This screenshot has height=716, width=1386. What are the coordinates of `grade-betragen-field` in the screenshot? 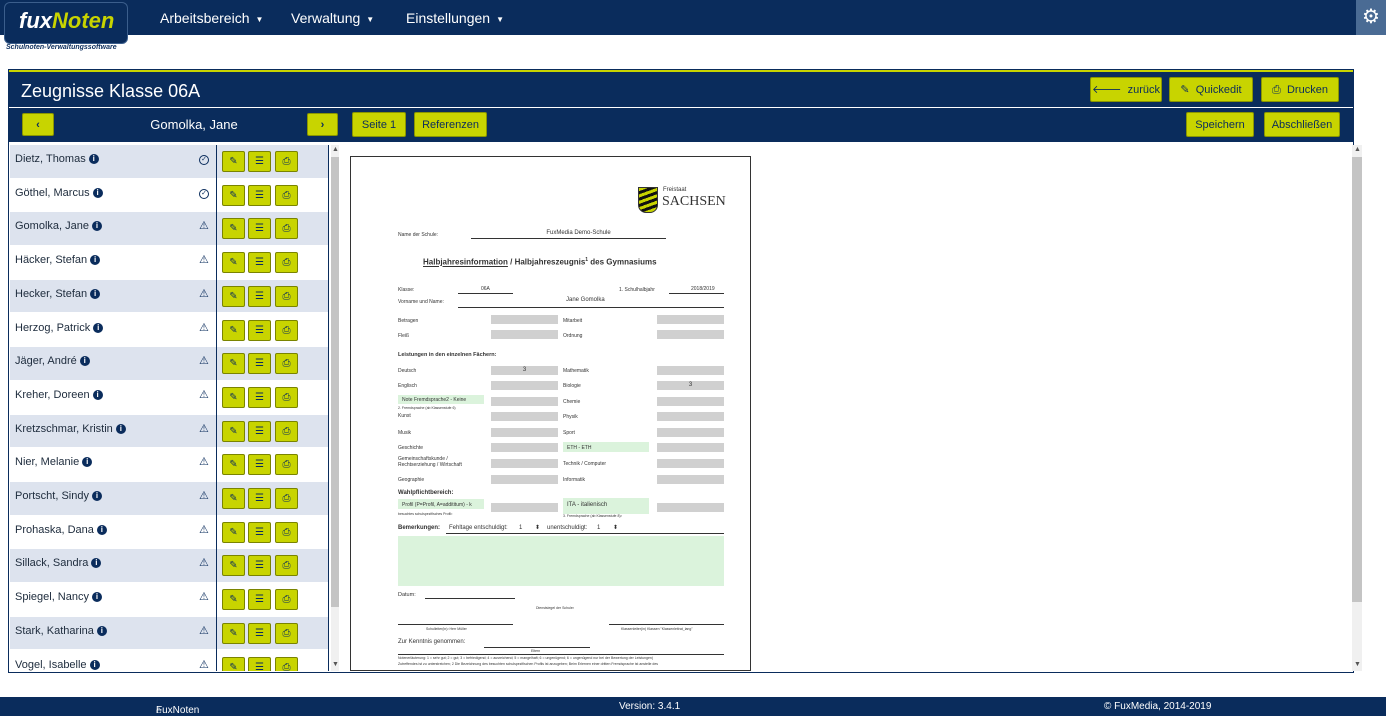 It's located at (524, 319).